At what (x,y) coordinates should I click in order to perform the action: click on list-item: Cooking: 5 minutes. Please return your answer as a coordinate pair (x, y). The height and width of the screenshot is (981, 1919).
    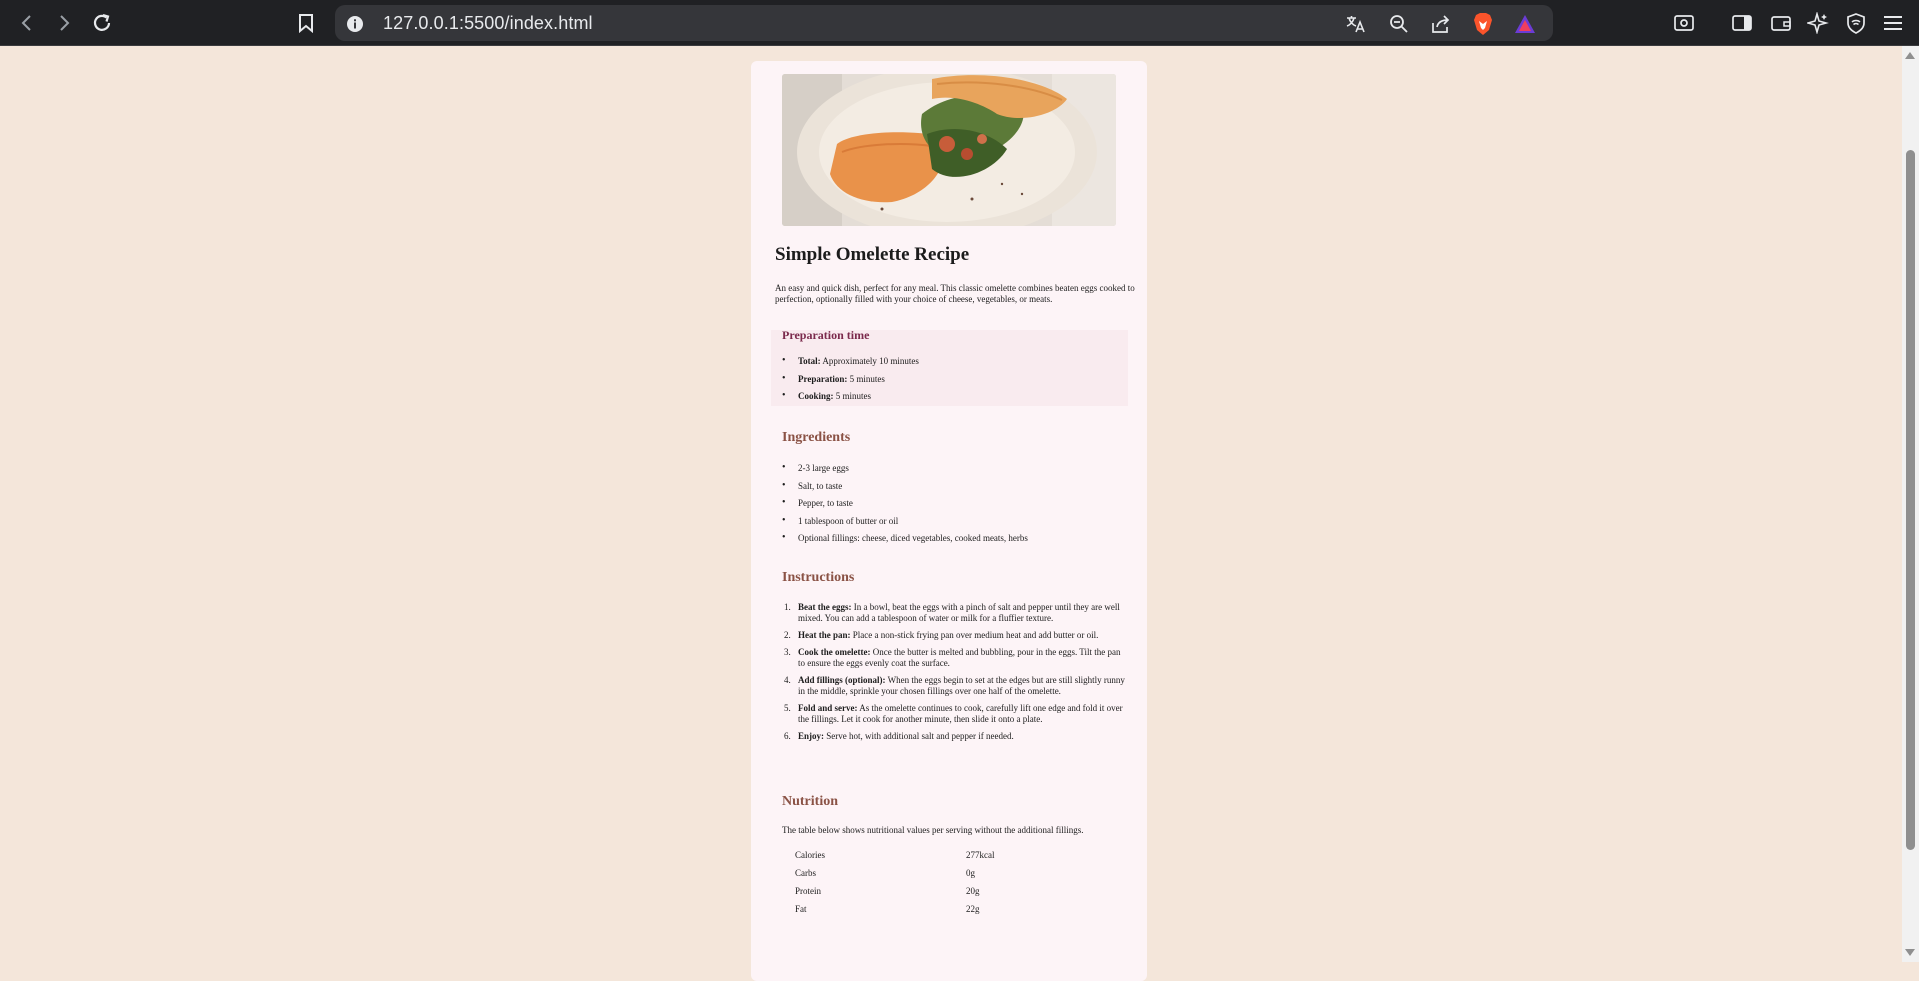
    Looking at the image, I should click on (850, 399).